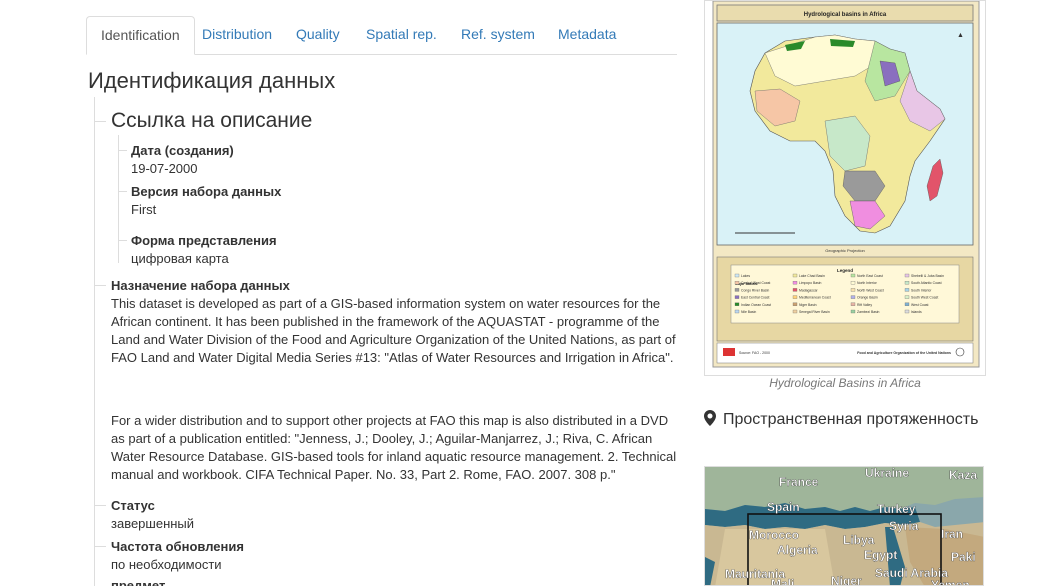  Describe the element at coordinates (896, 509) in the screenshot. I see `map-place-label: Turkey` at that location.